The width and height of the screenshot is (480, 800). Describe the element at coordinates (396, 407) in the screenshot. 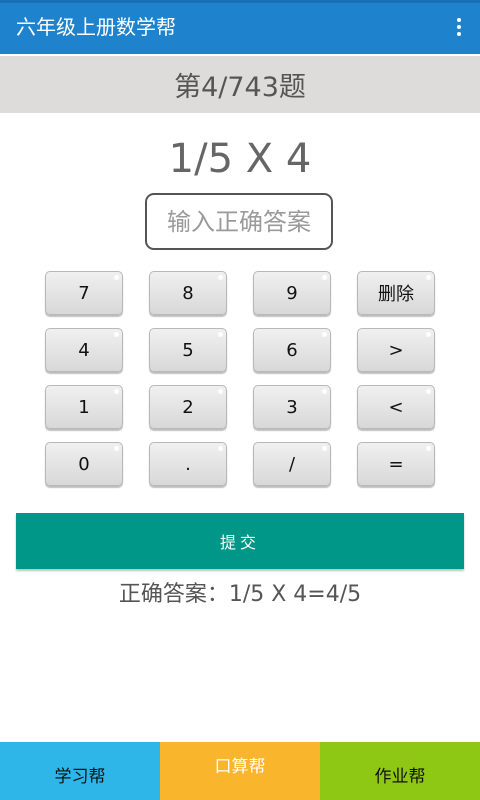

I see `less-than-key: <` at that location.